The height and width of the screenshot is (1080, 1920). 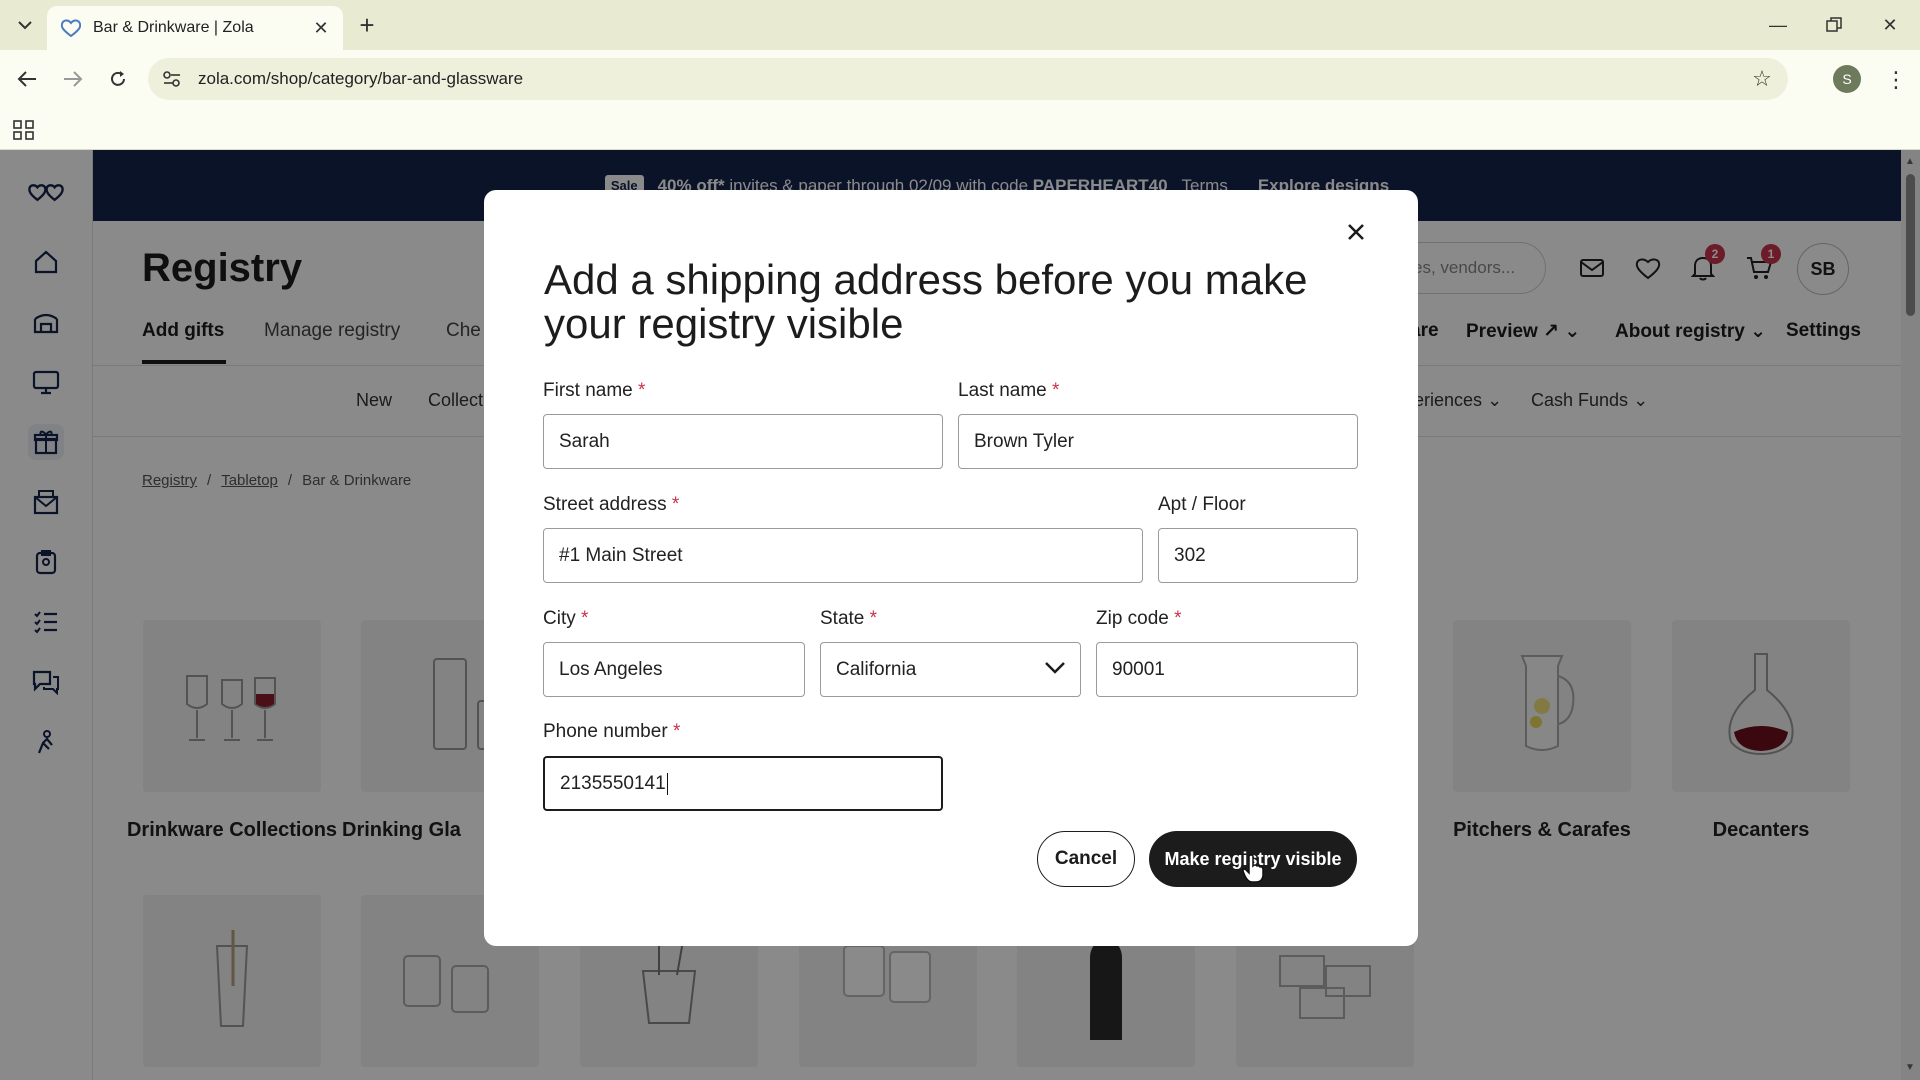 I want to click on state-selected-value: California, so click(x=876, y=669).